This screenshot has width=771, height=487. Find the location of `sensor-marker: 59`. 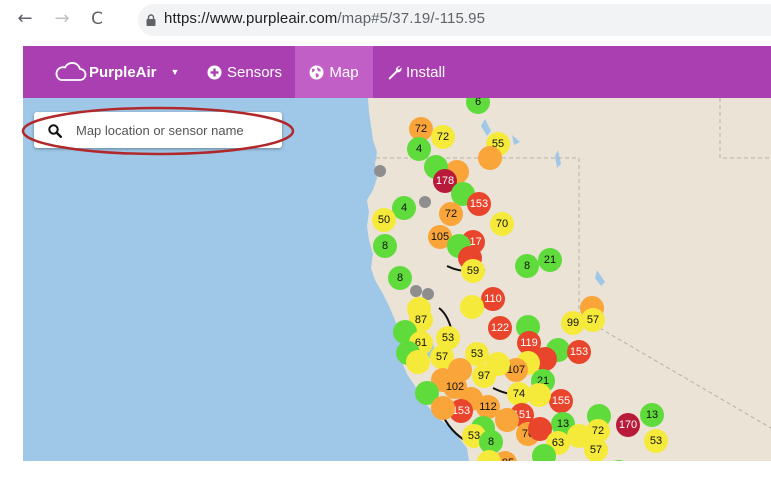

sensor-marker: 59 is located at coordinates (473, 271).